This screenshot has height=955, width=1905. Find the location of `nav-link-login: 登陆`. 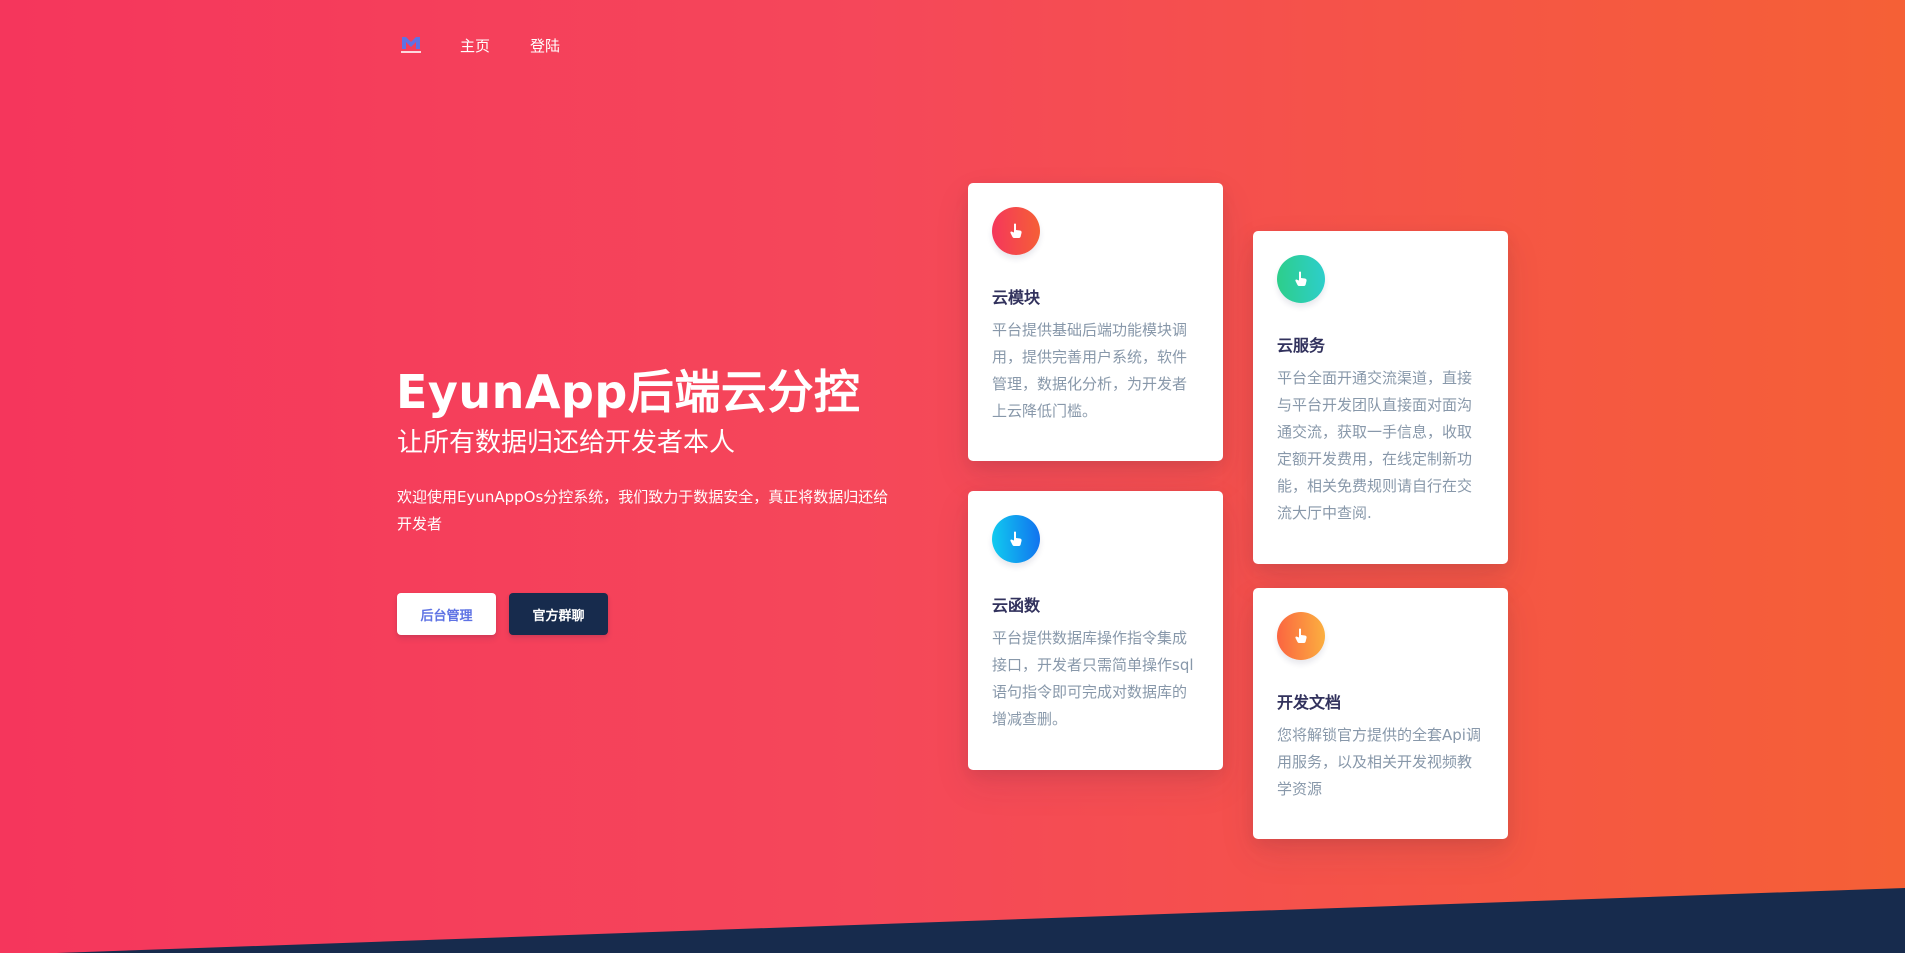

nav-link-login: 登陆 is located at coordinates (545, 45).